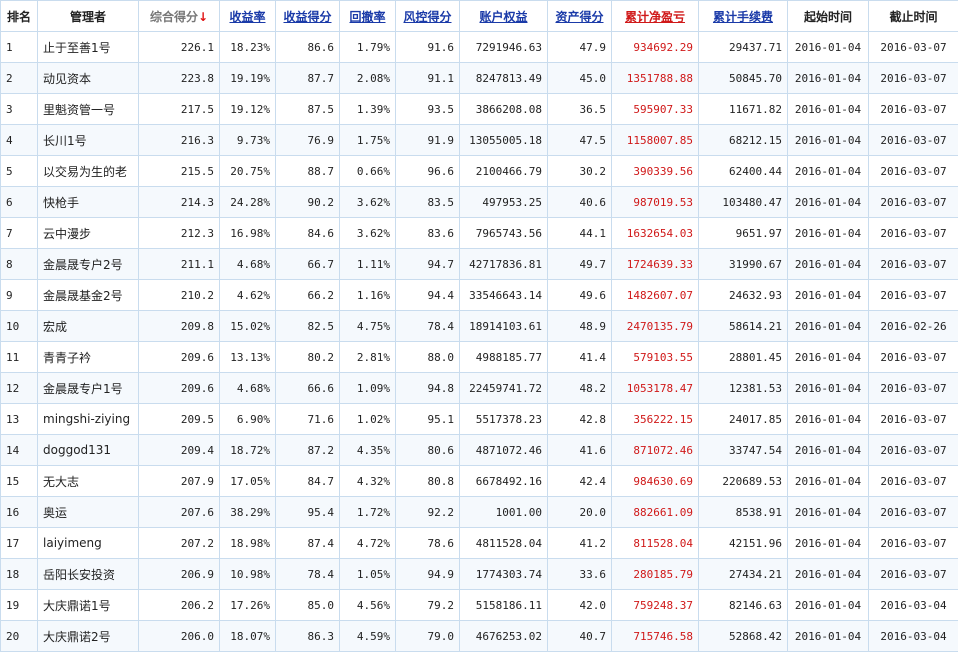 The image size is (958, 652). Describe the element at coordinates (504, 140) in the screenshot. I see `col-equity-cell: 13055005.18` at that location.